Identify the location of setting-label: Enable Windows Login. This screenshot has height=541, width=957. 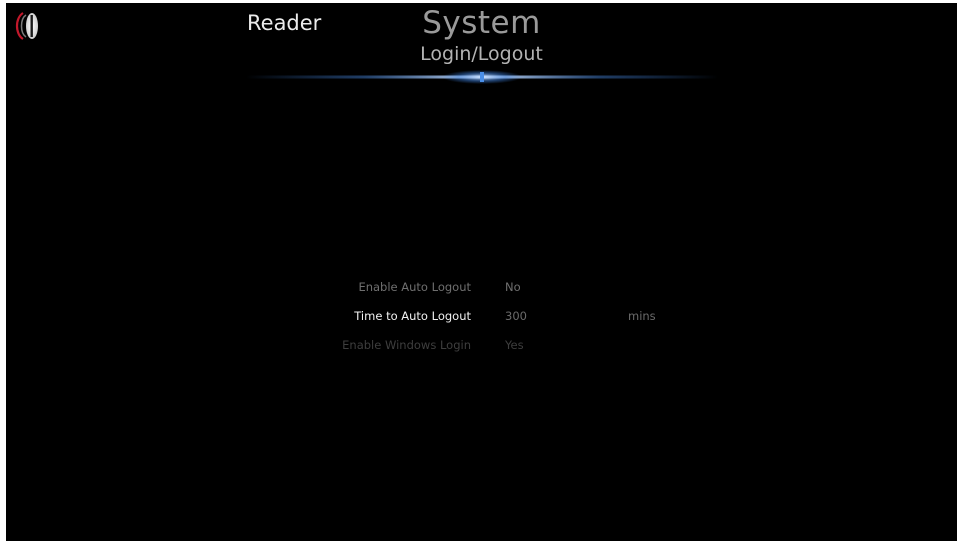
(406, 345).